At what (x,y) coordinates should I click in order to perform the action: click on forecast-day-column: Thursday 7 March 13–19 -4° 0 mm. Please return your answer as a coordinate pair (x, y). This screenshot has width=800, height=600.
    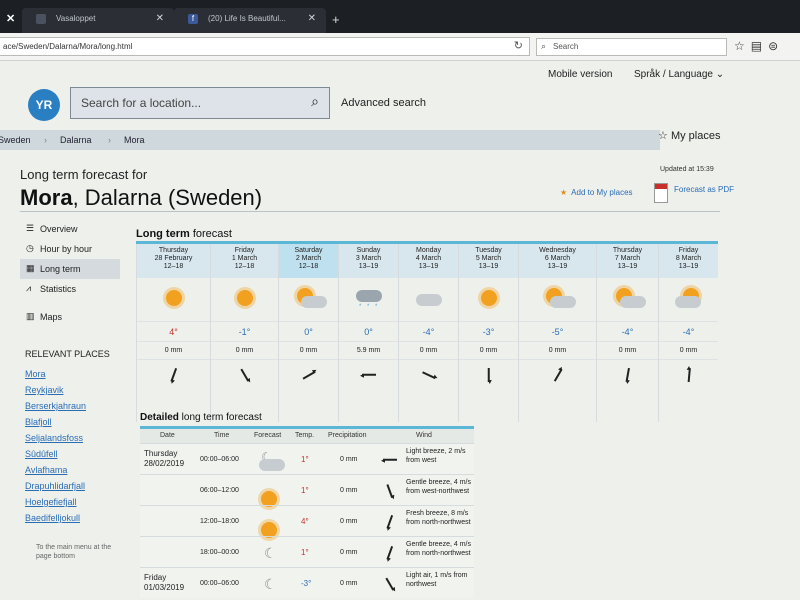
    Looking at the image, I should click on (627, 333).